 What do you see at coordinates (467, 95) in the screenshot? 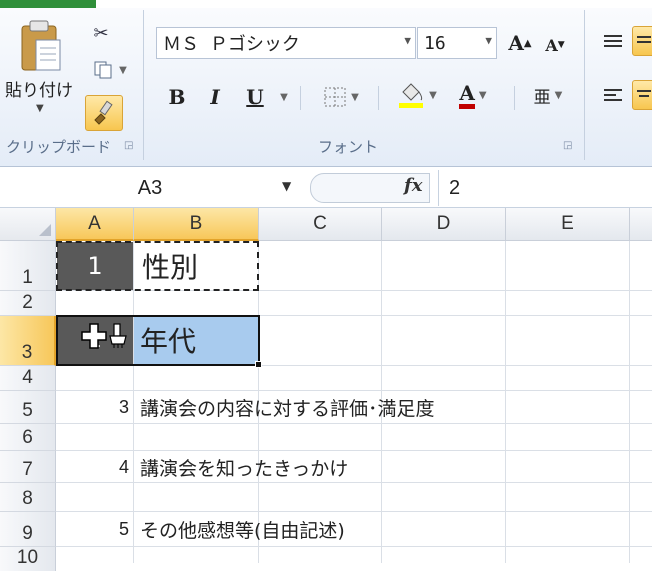
I see `font-color-icon: A` at bounding box center [467, 95].